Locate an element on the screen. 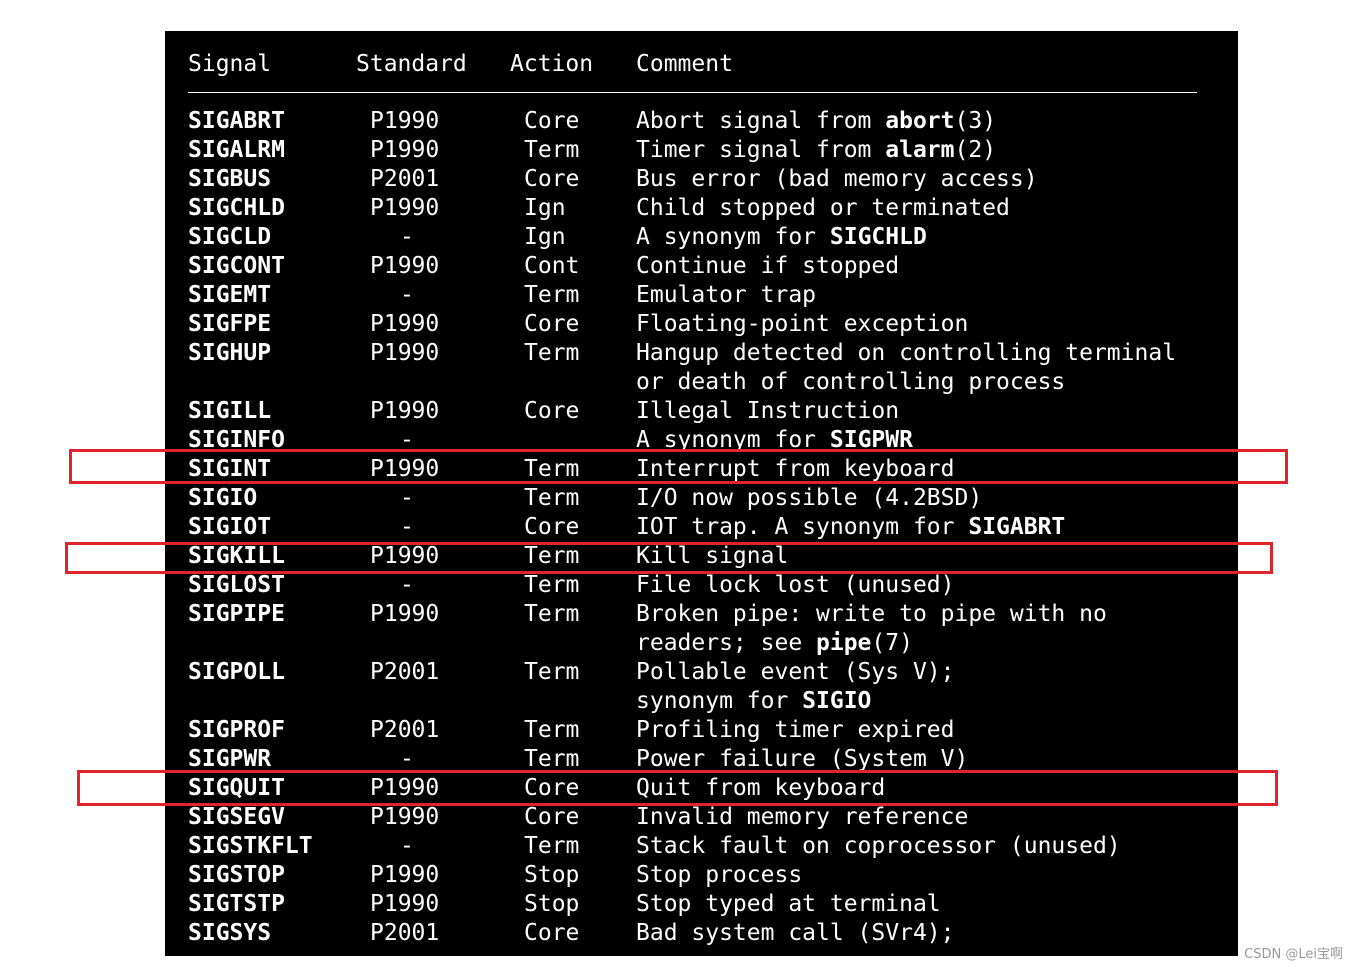 This screenshot has height=970, width=1359. comment-text: (3) is located at coordinates (975, 121).